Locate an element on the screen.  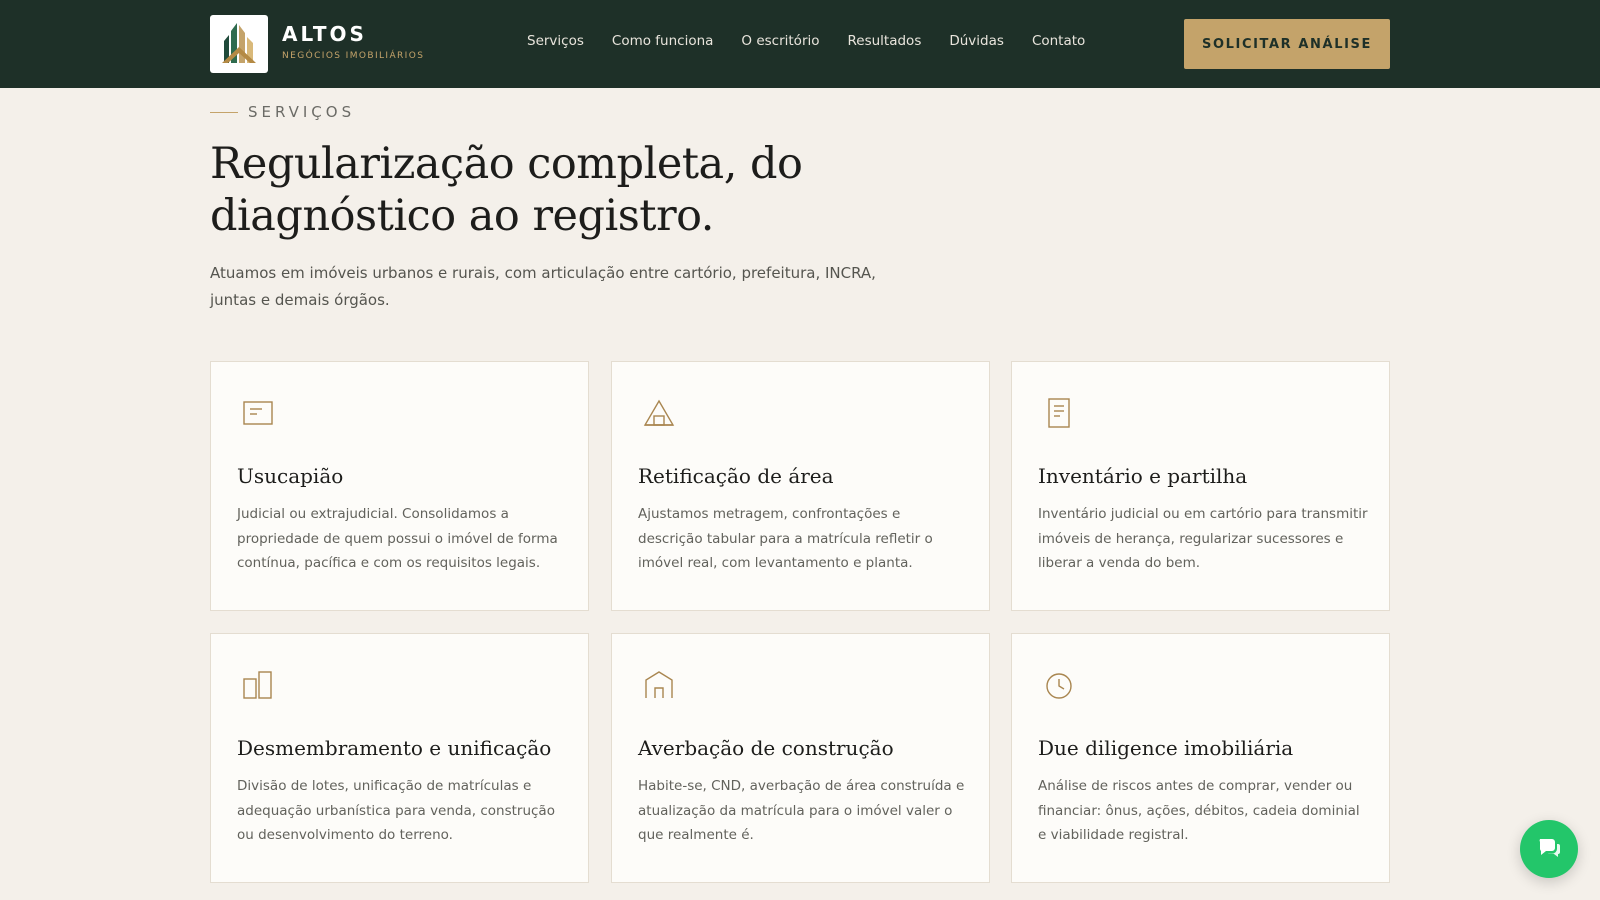
request-analysis-button: SOLICITAR ANÁLISE is located at coordinates (1287, 44).